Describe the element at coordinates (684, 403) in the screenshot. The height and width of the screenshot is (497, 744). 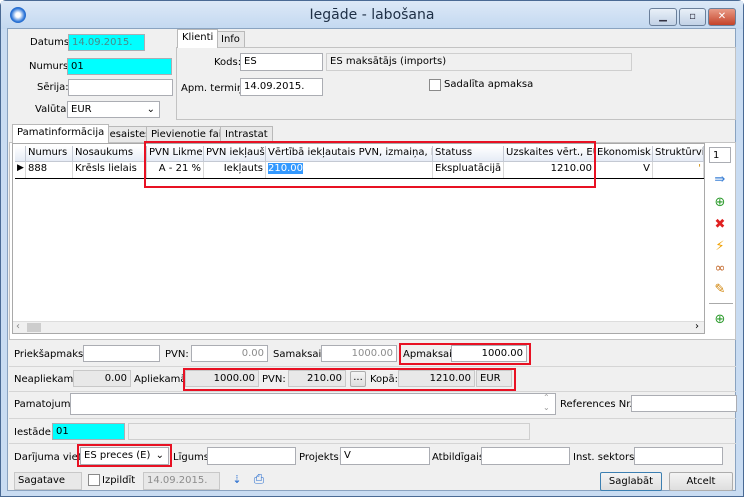
I see `references-field` at that location.